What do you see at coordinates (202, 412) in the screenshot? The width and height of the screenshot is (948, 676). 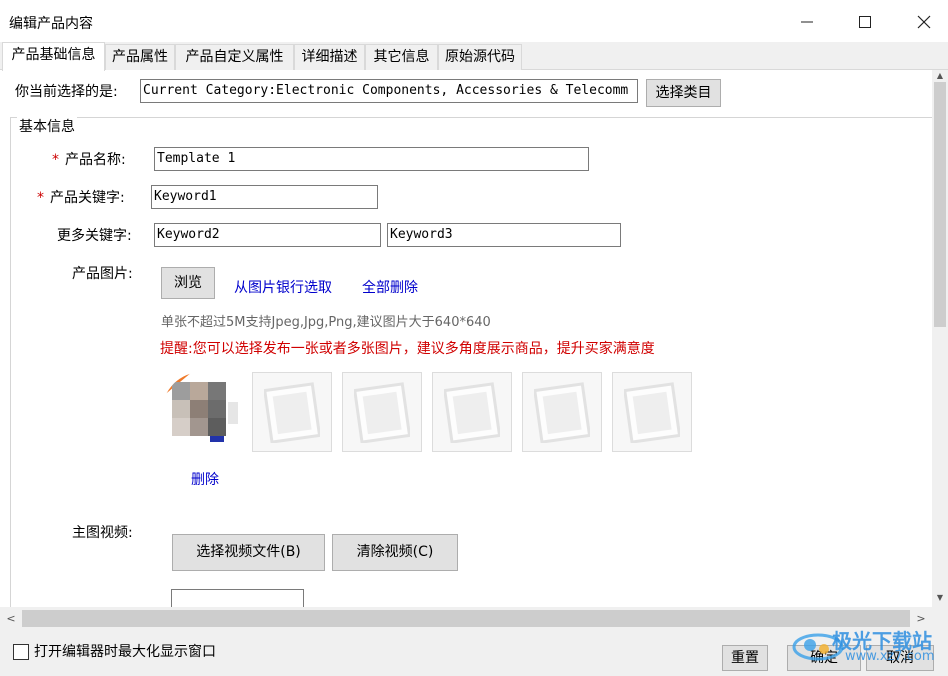 I see `product-image-thumbnail` at bounding box center [202, 412].